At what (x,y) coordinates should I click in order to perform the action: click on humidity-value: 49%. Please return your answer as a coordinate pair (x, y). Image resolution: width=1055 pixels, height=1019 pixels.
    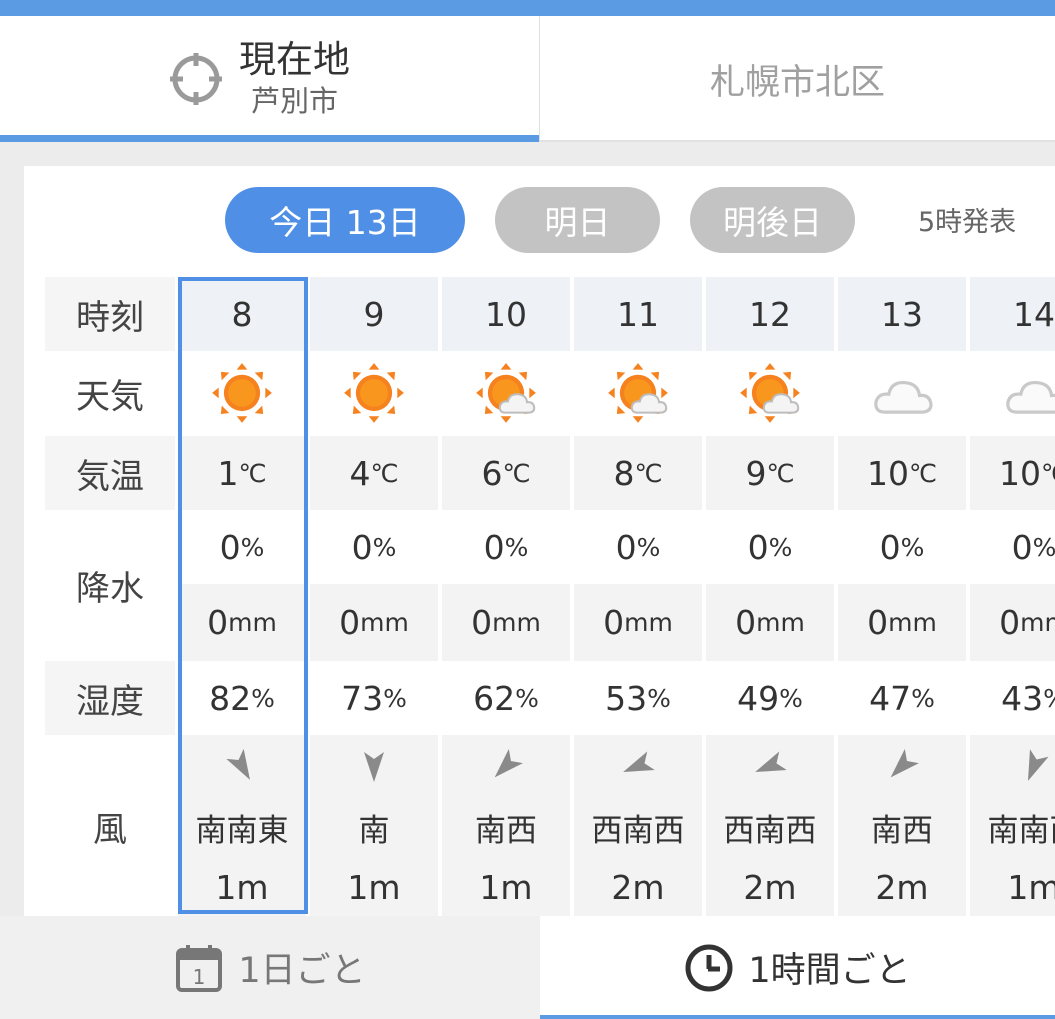
    Looking at the image, I should click on (770, 698).